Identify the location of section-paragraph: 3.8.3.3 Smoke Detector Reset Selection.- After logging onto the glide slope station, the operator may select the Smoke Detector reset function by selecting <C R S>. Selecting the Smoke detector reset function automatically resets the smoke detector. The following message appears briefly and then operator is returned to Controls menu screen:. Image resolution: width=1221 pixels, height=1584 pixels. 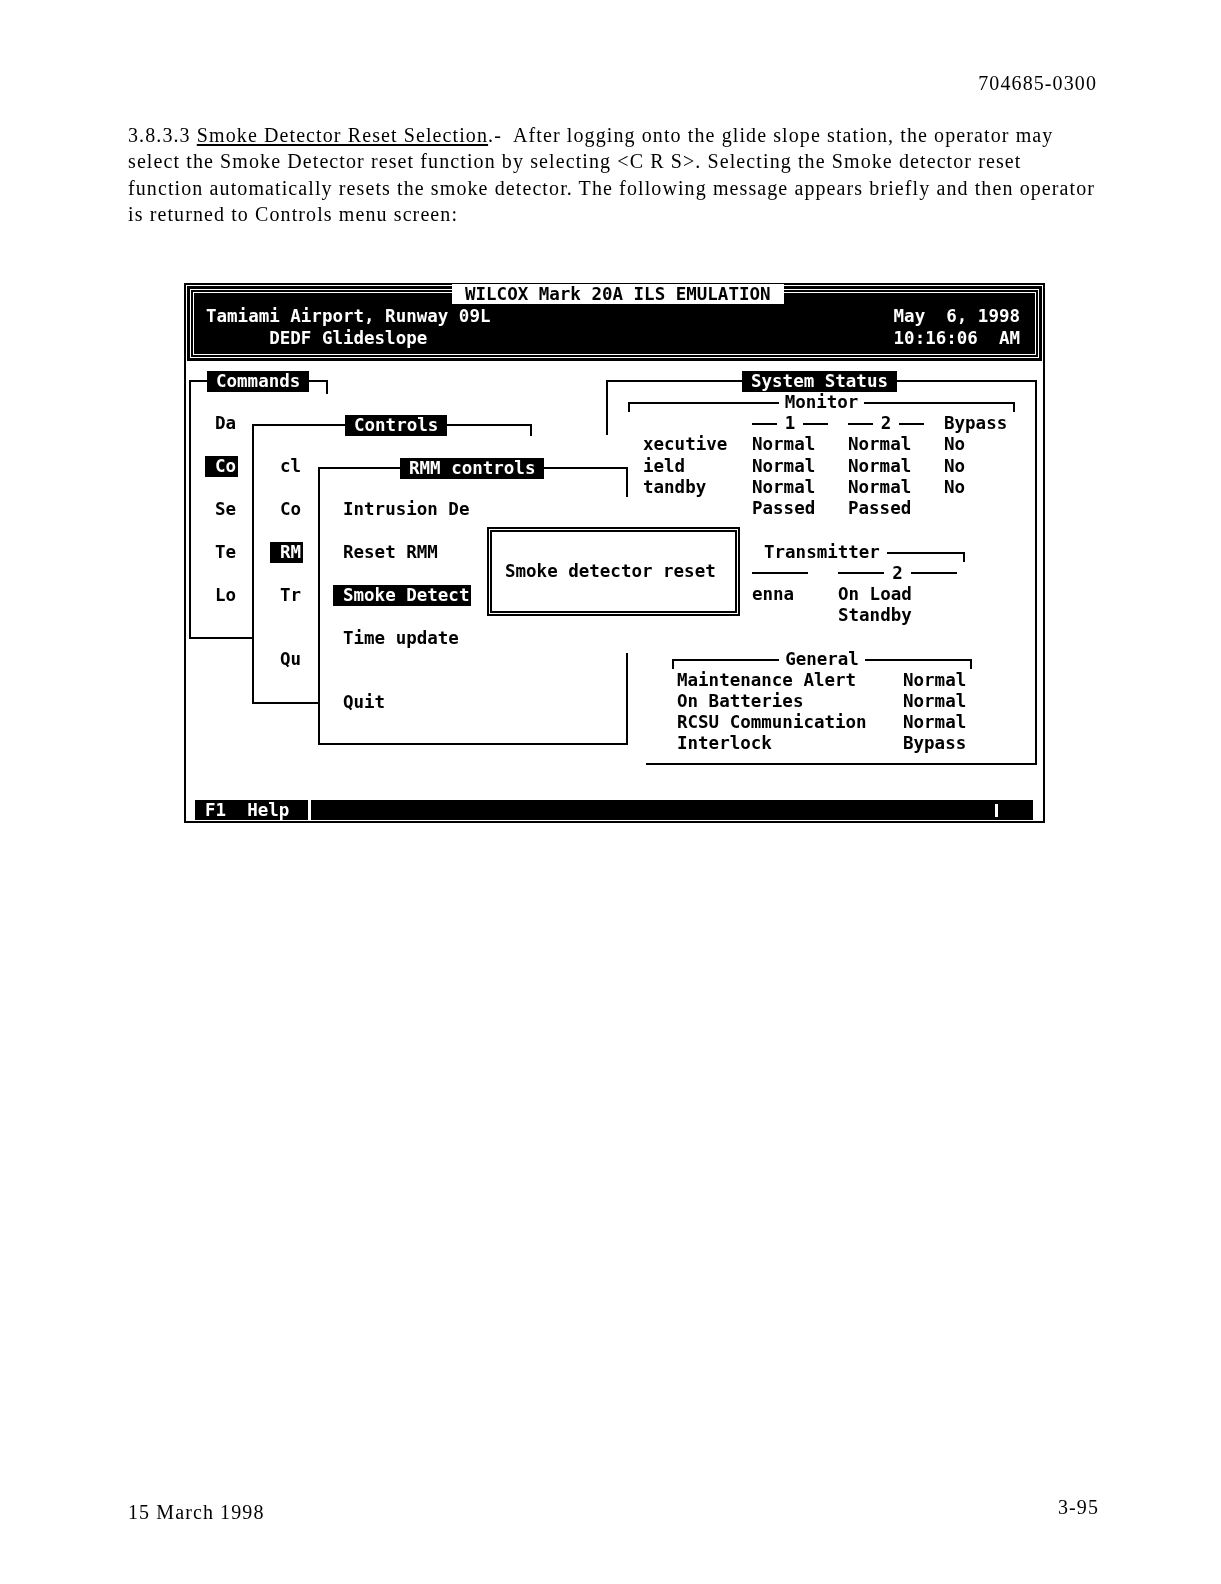
(612, 175).